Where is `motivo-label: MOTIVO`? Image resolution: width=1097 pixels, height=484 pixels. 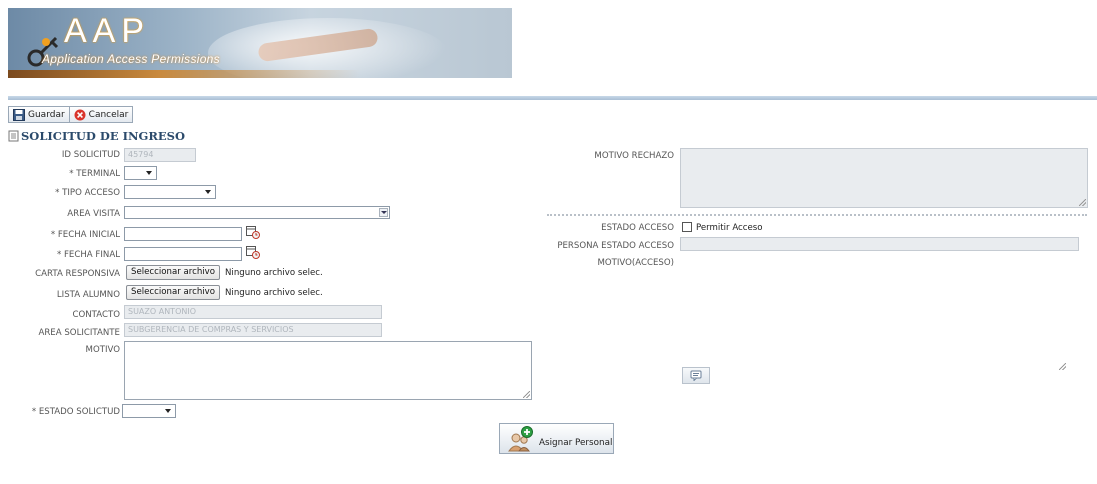 motivo-label: MOTIVO is located at coordinates (102, 350).